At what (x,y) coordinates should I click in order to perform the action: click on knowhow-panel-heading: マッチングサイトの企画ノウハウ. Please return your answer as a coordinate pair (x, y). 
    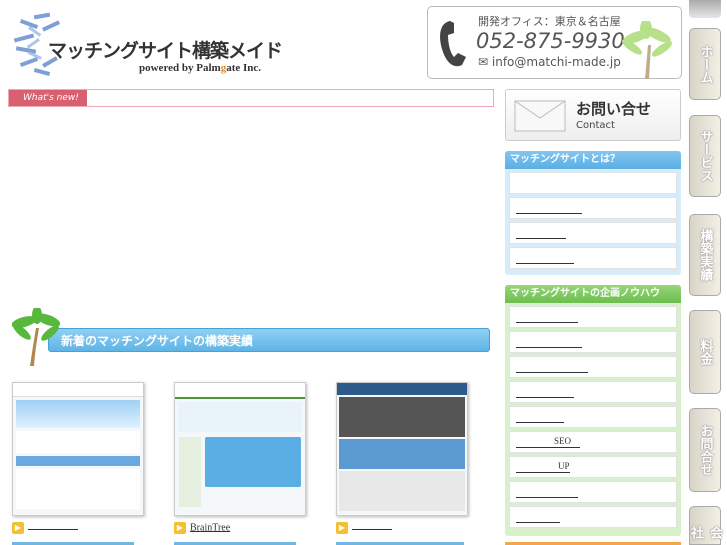
    Looking at the image, I should click on (593, 294).